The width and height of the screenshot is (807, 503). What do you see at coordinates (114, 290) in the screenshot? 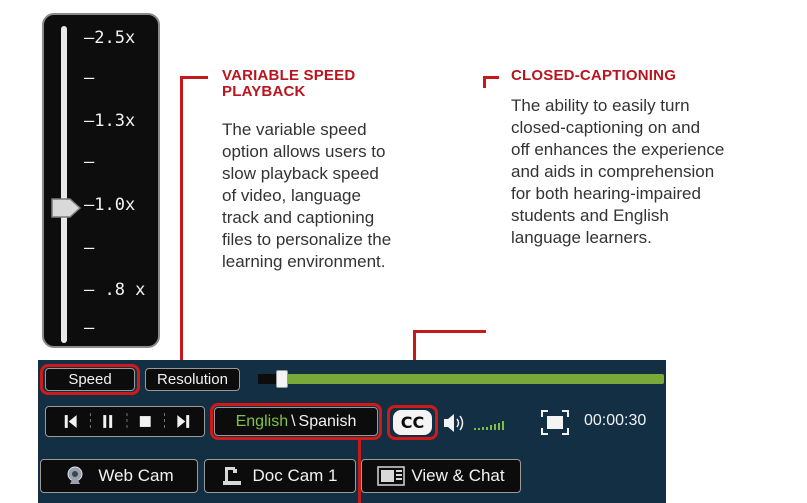
I see `speed-tick-0-8x: ‒ .8 x` at bounding box center [114, 290].